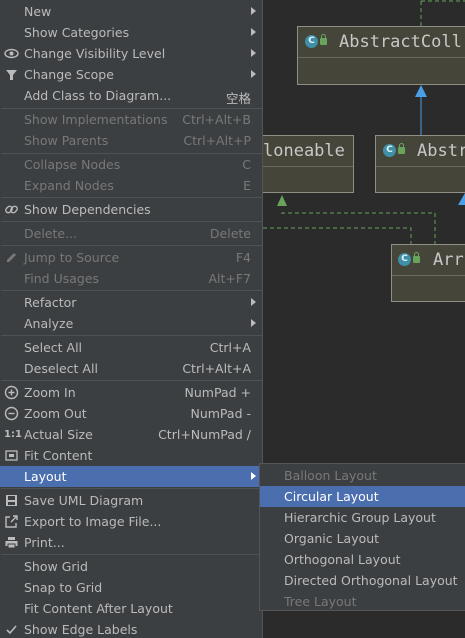 The width and height of the screenshot is (465, 638). What do you see at coordinates (63, 587) in the screenshot?
I see `menu-item-label: Snap to Grid` at bounding box center [63, 587].